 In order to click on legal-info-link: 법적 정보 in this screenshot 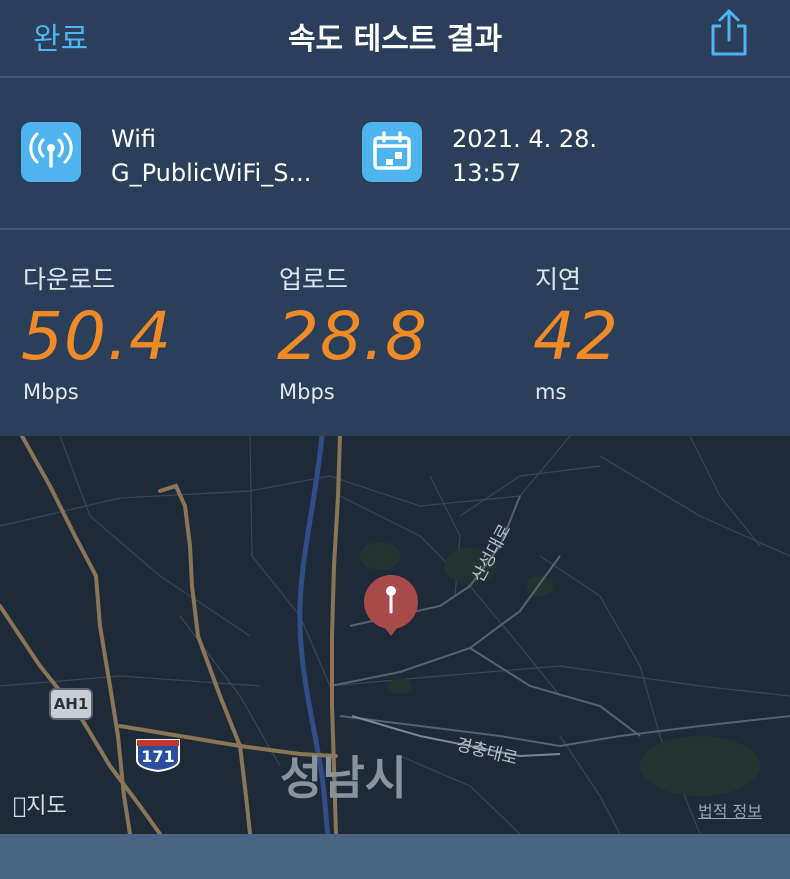, I will do `click(730, 810)`.